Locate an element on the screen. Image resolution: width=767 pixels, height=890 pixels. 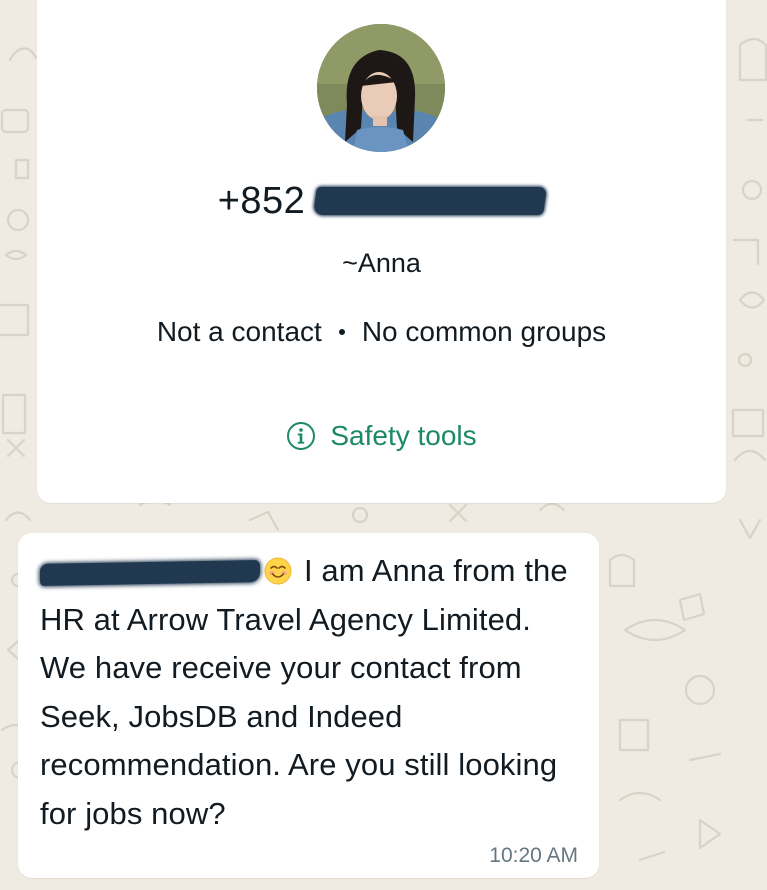
contact-phone-row: +852 is located at coordinates (381, 201).